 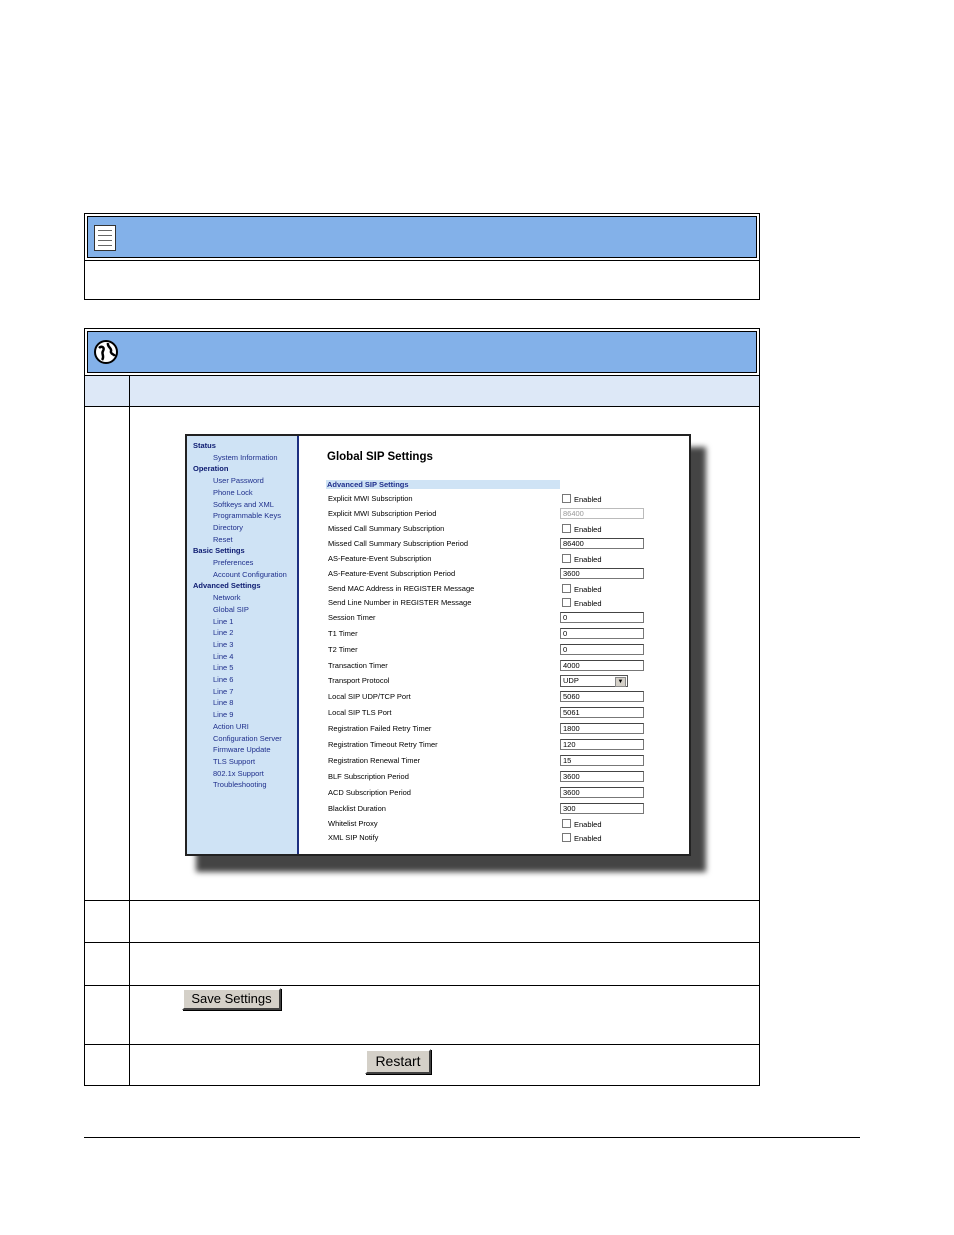 I want to click on sidebar-item: System Information, so click(x=245, y=457).